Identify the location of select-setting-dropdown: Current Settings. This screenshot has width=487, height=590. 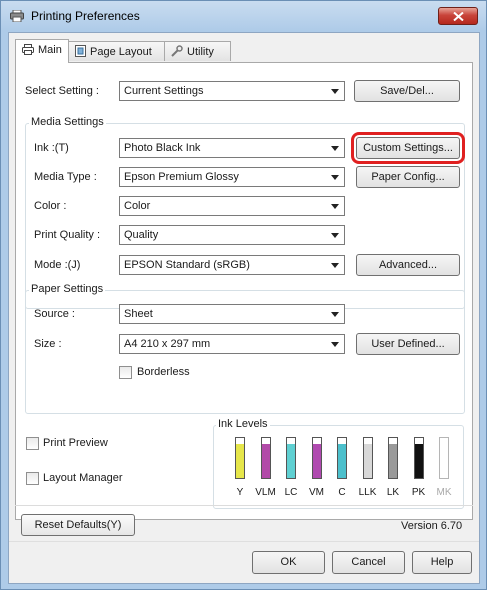
(232, 91).